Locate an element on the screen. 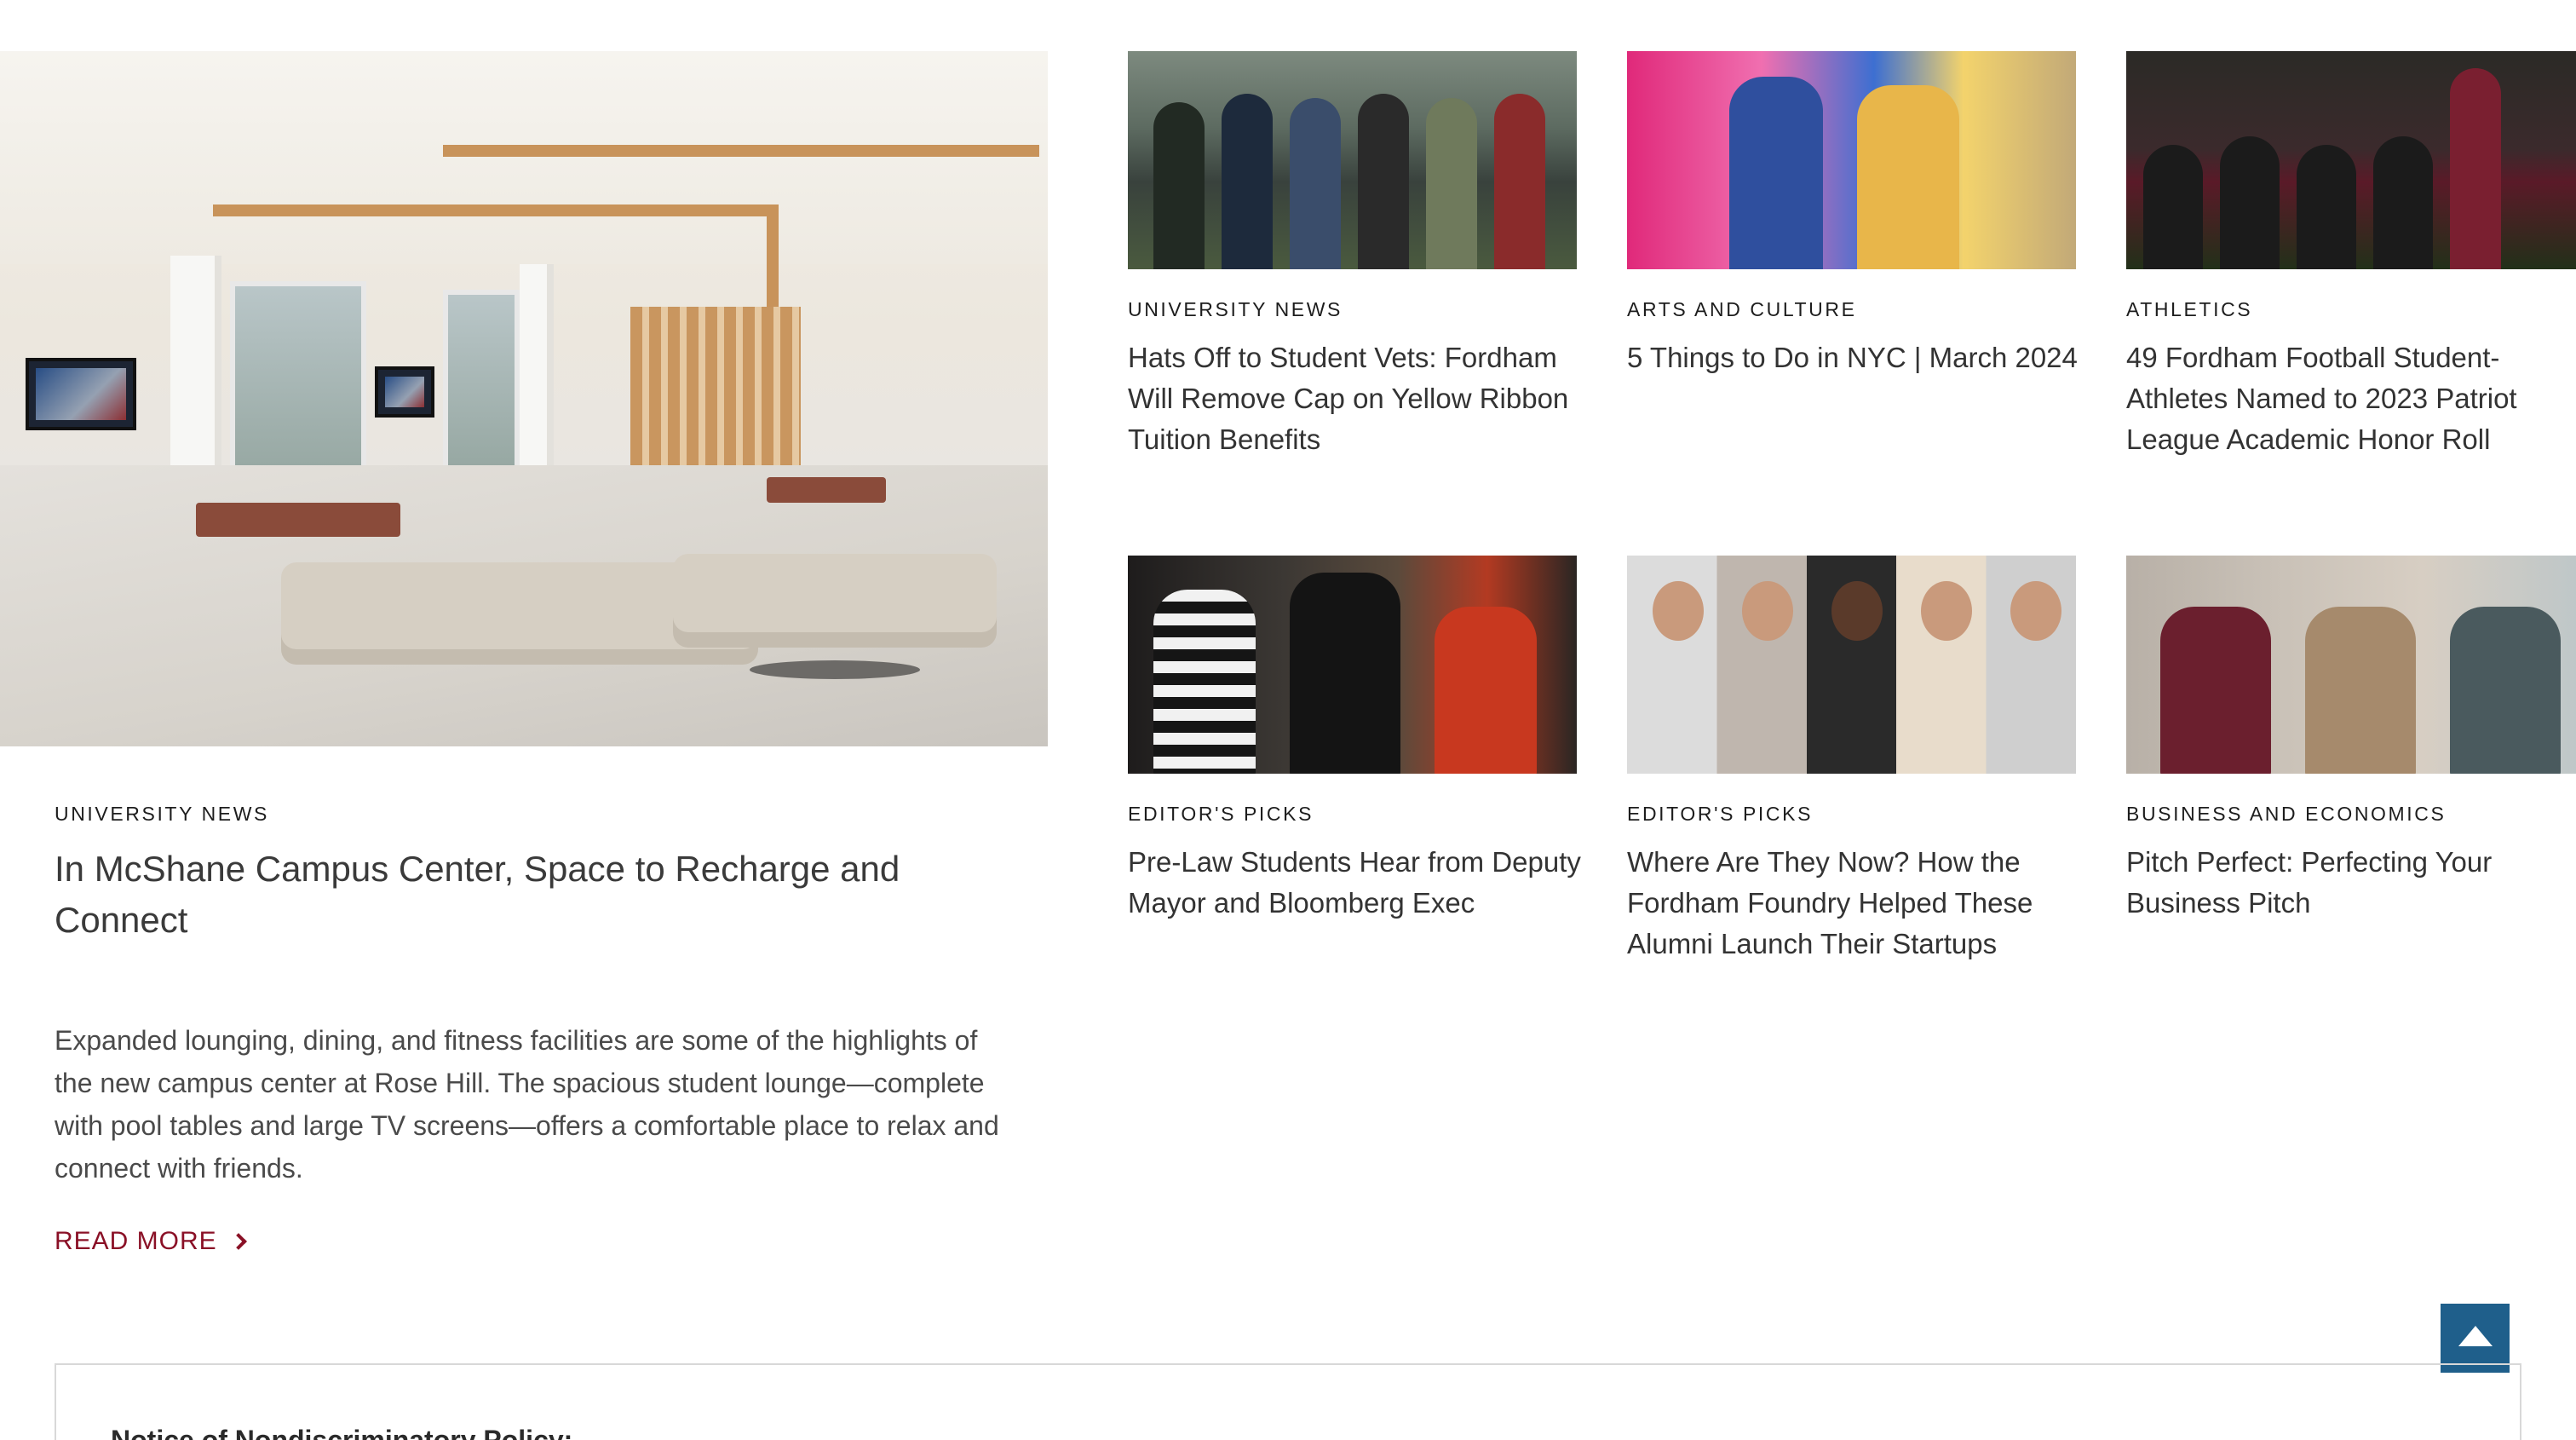 This screenshot has width=2576, height=1440. image-ceiling is located at coordinates (524, 157).